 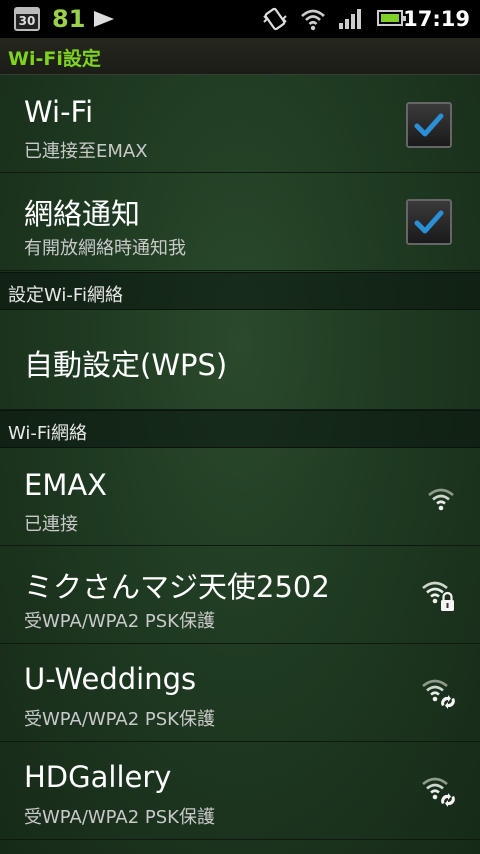 What do you see at coordinates (98, 777) in the screenshot?
I see `network-ssid: HDGallery` at bounding box center [98, 777].